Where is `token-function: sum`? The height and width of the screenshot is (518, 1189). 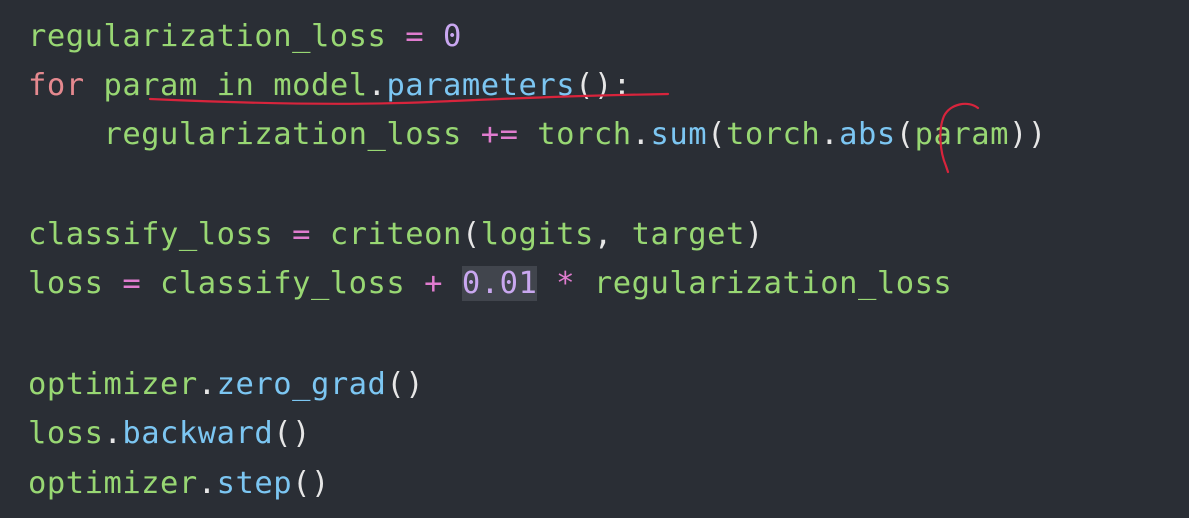 token-function: sum is located at coordinates (679, 134).